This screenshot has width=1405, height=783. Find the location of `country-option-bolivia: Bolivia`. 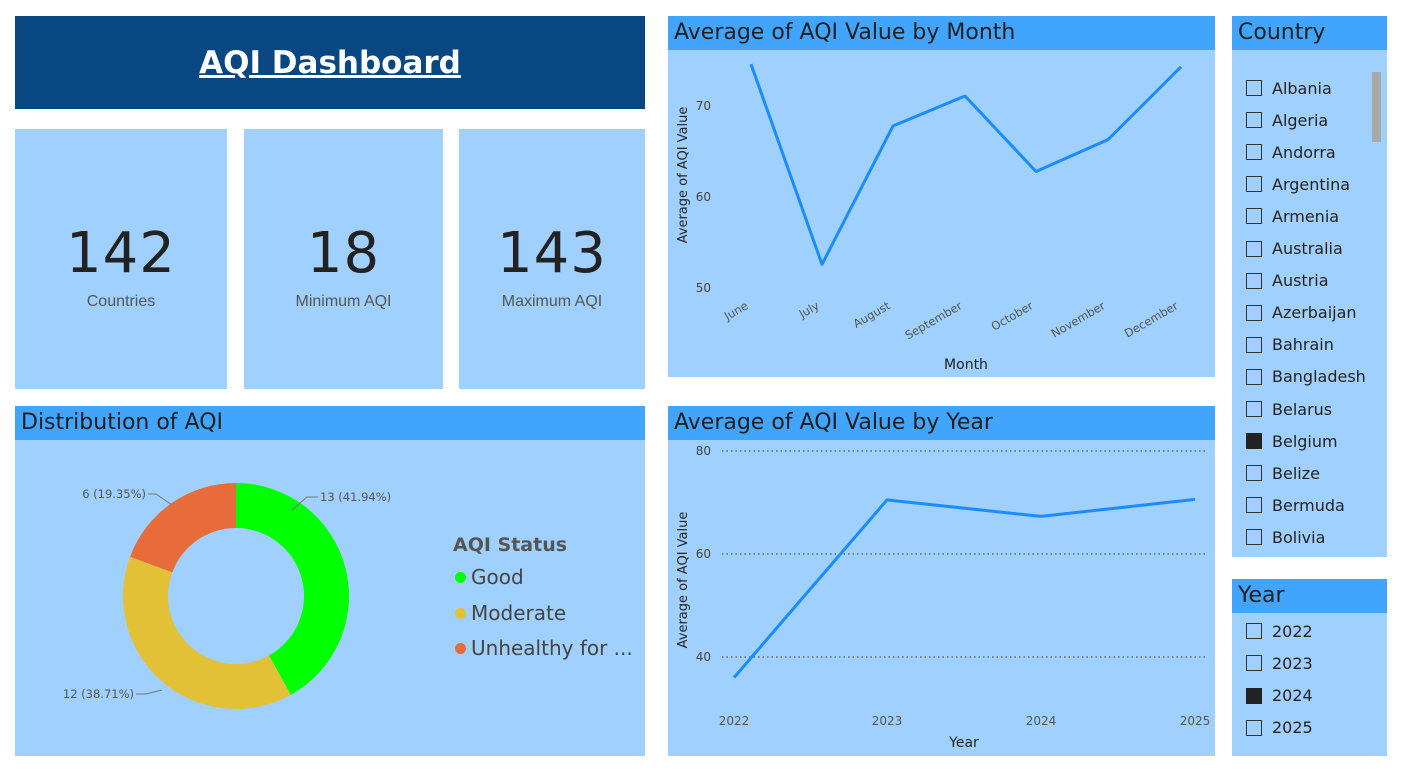

country-option-bolivia: Bolivia is located at coordinates (1285, 537).